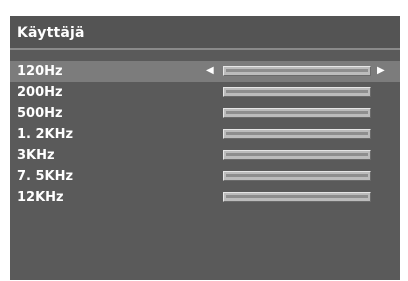 The width and height of the screenshot is (408, 281). What do you see at coordinates (205, 176) in the screenshot?
I see `band-row-7-5khz: 7. 5KHz` at bounding box center [205, 176].